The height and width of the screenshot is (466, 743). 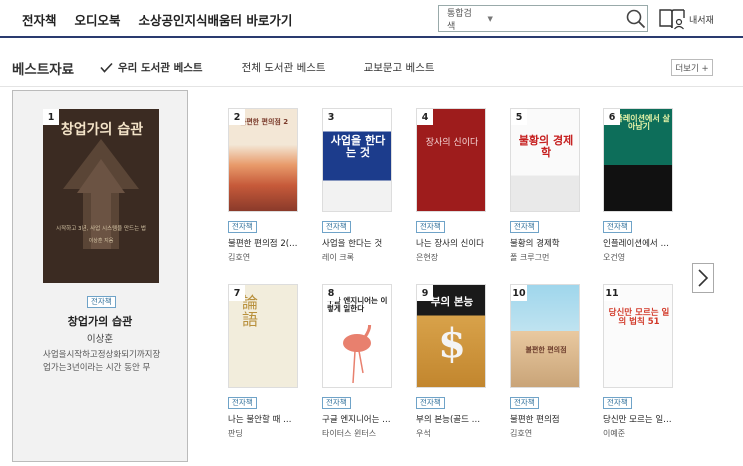 What do you see at coordinates (284, 67) in the screenshot?
I see `tab-all-library-best: 전체 도서관 베스트` at bounding box center [284, 67].